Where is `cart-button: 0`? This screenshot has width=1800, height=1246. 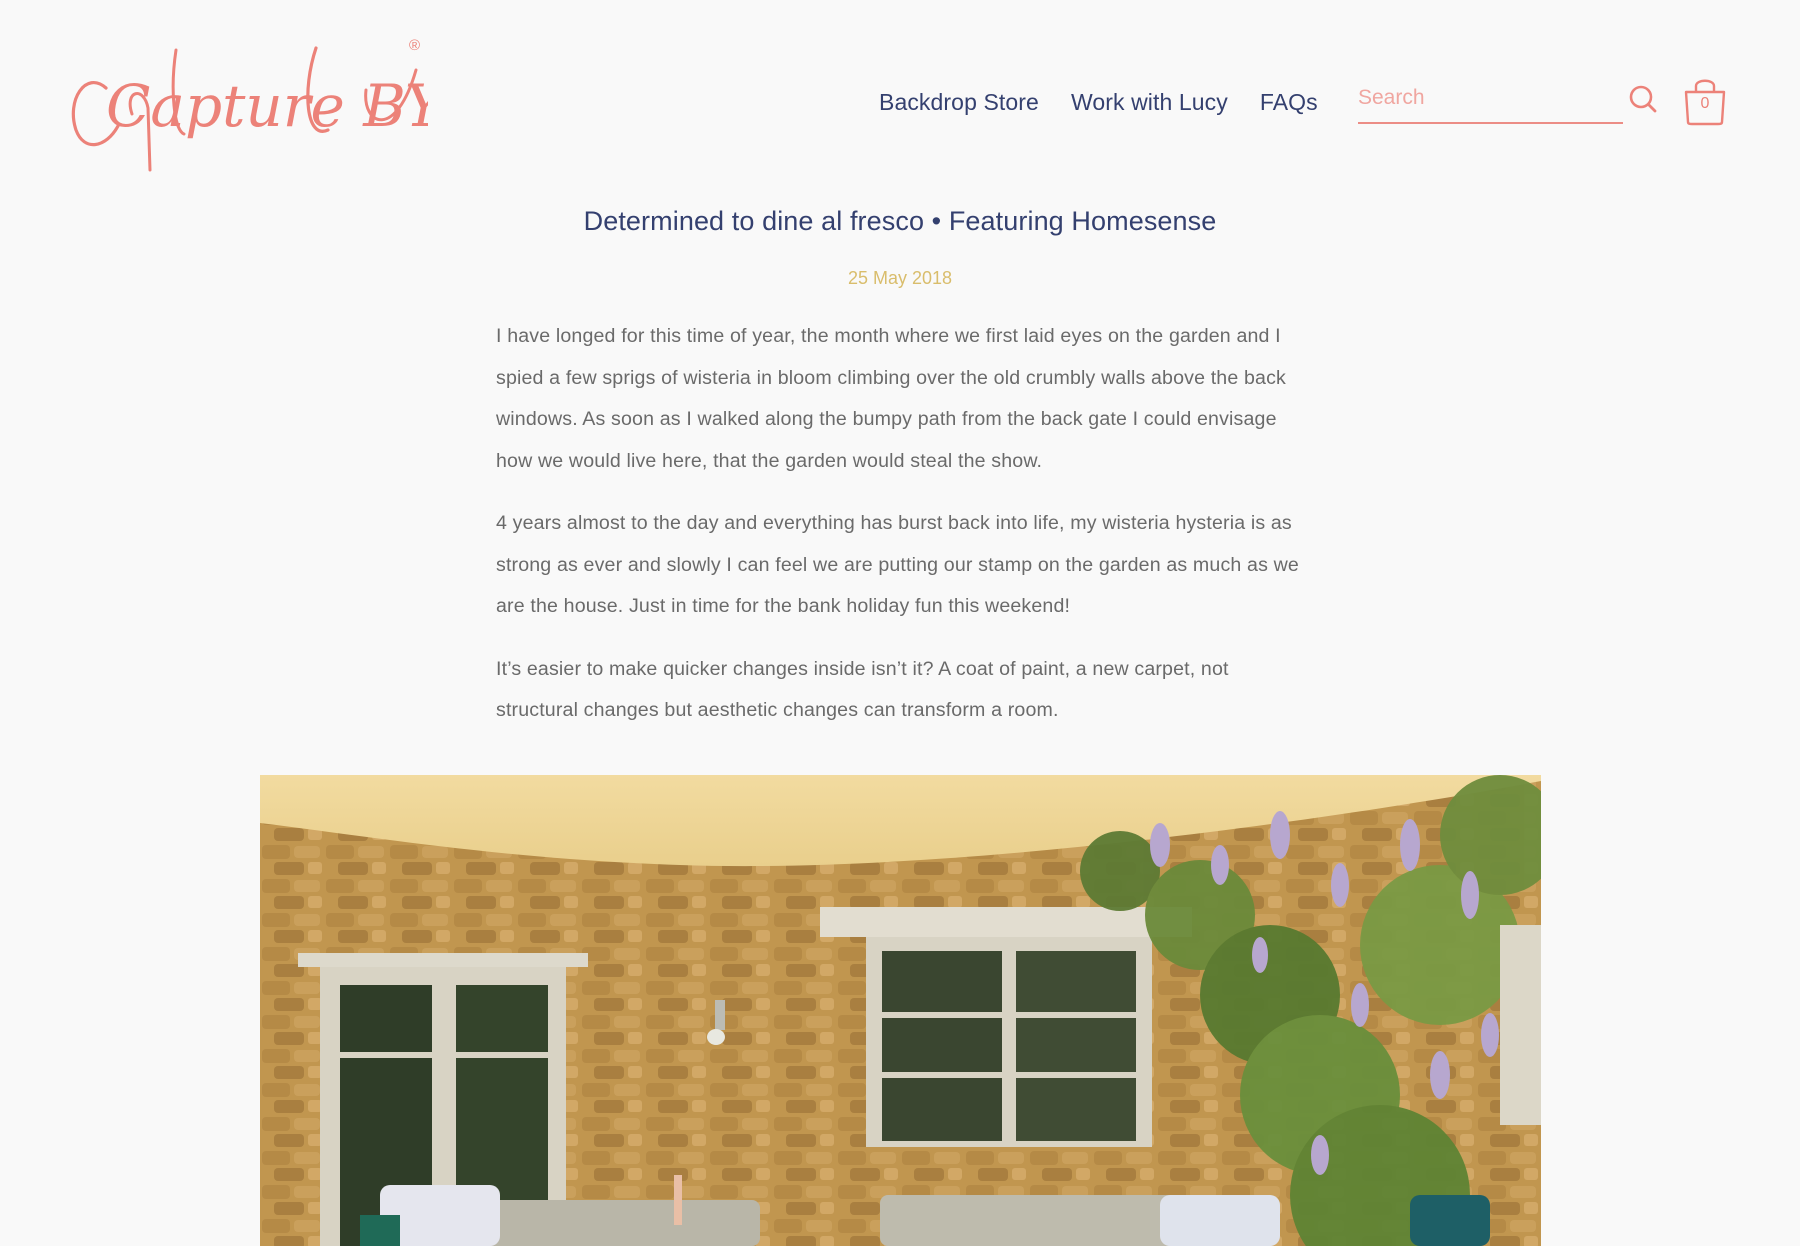
cart-button: 0 is located at coordinates (1705, 100).